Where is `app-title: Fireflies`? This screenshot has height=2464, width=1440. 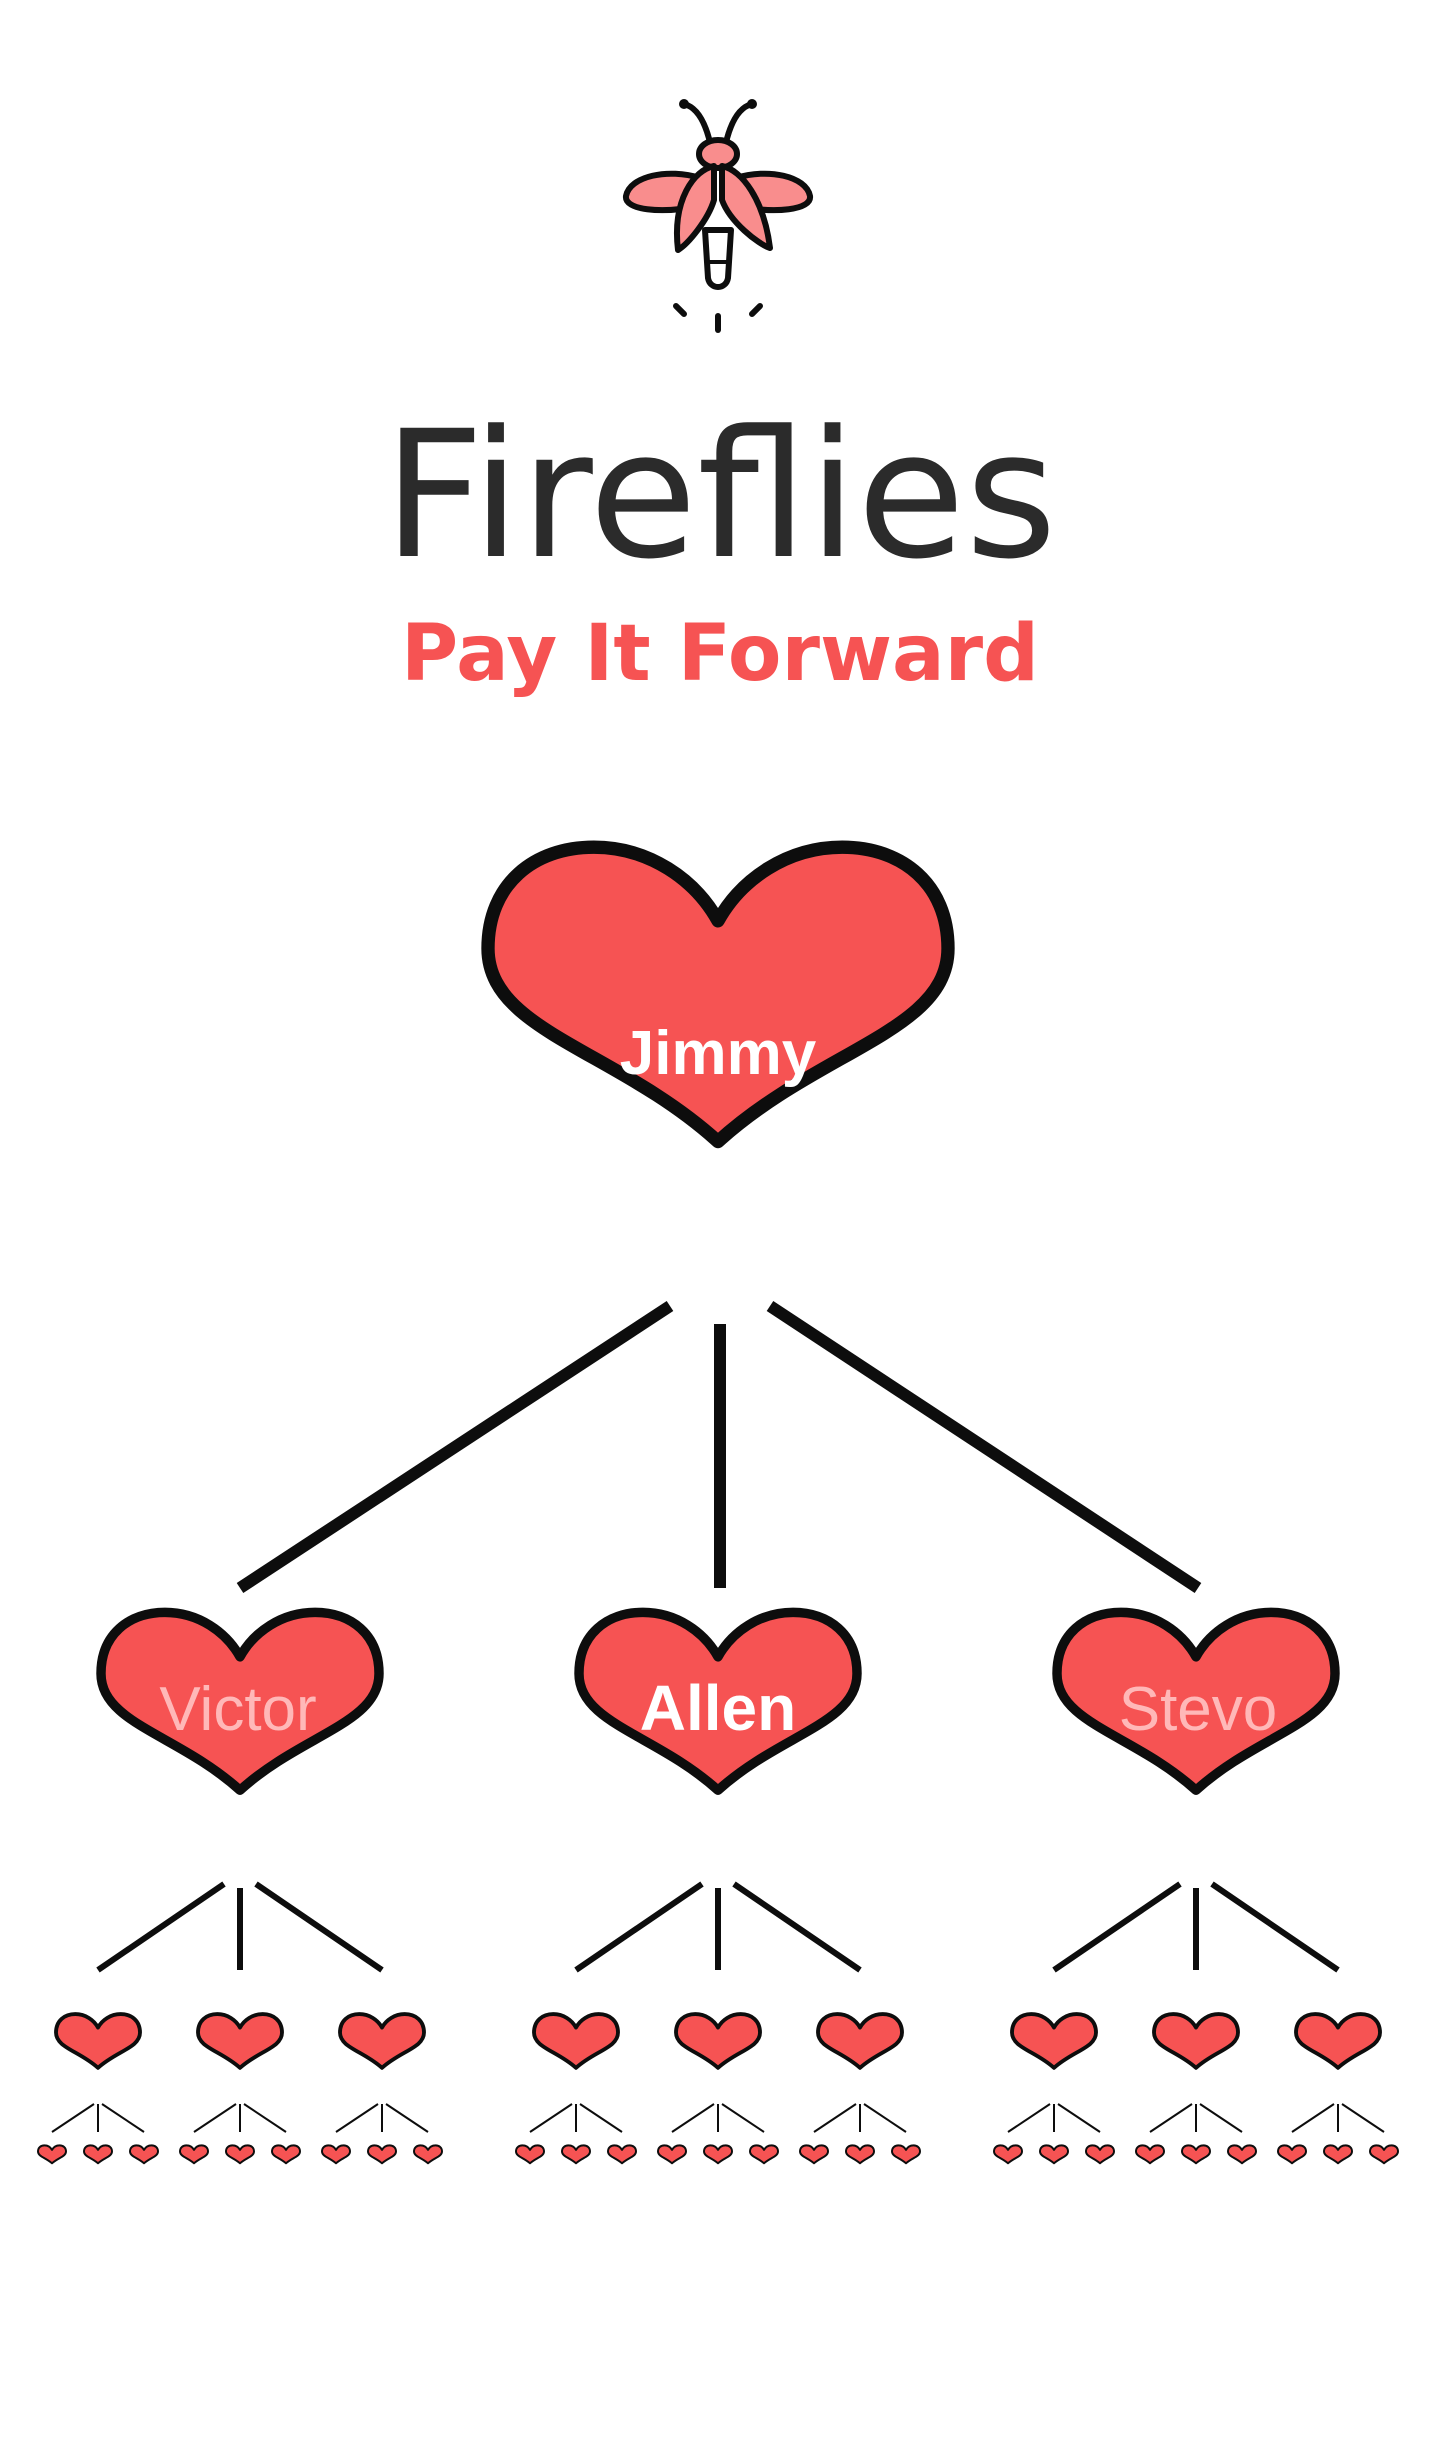 app-title: Fireflies is located at coordinates (720, 495).